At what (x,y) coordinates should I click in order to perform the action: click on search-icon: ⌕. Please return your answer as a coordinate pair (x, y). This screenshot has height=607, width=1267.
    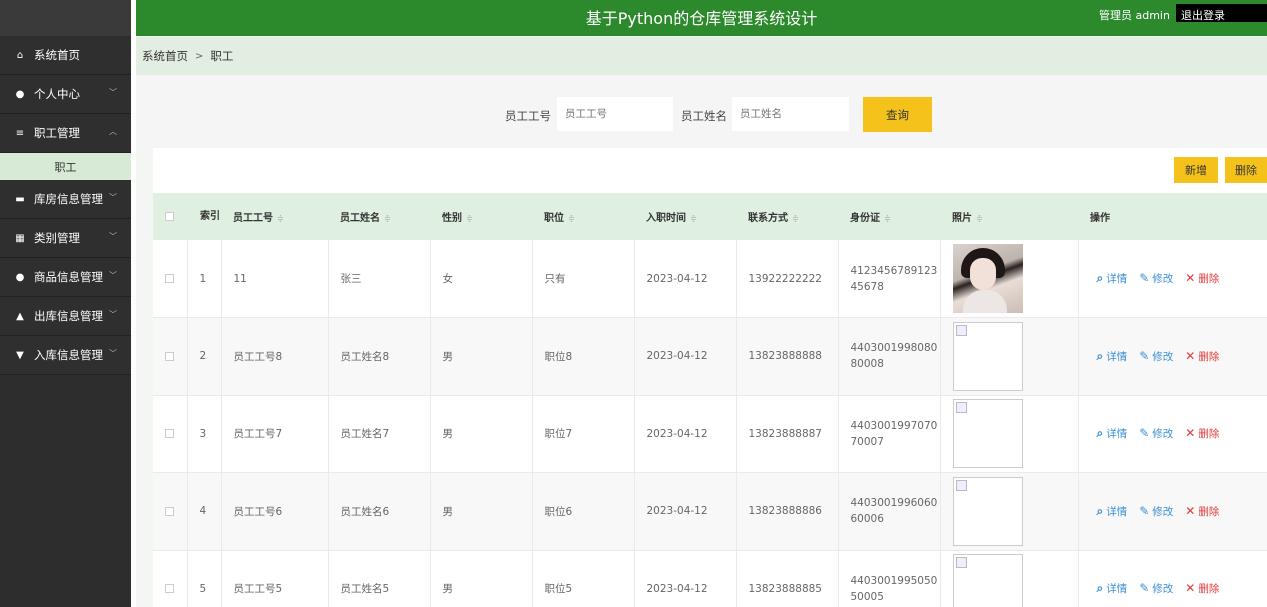
    Looking at the image, I should click on (1100, 278).